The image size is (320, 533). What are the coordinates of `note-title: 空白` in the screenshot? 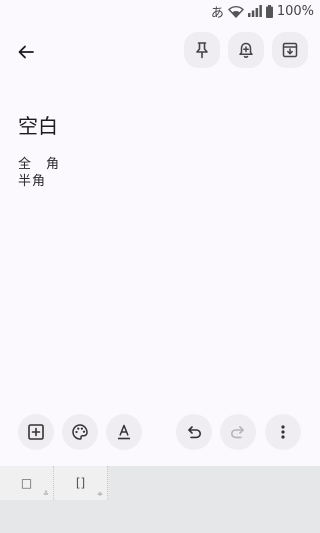 It's located at (38, 124).